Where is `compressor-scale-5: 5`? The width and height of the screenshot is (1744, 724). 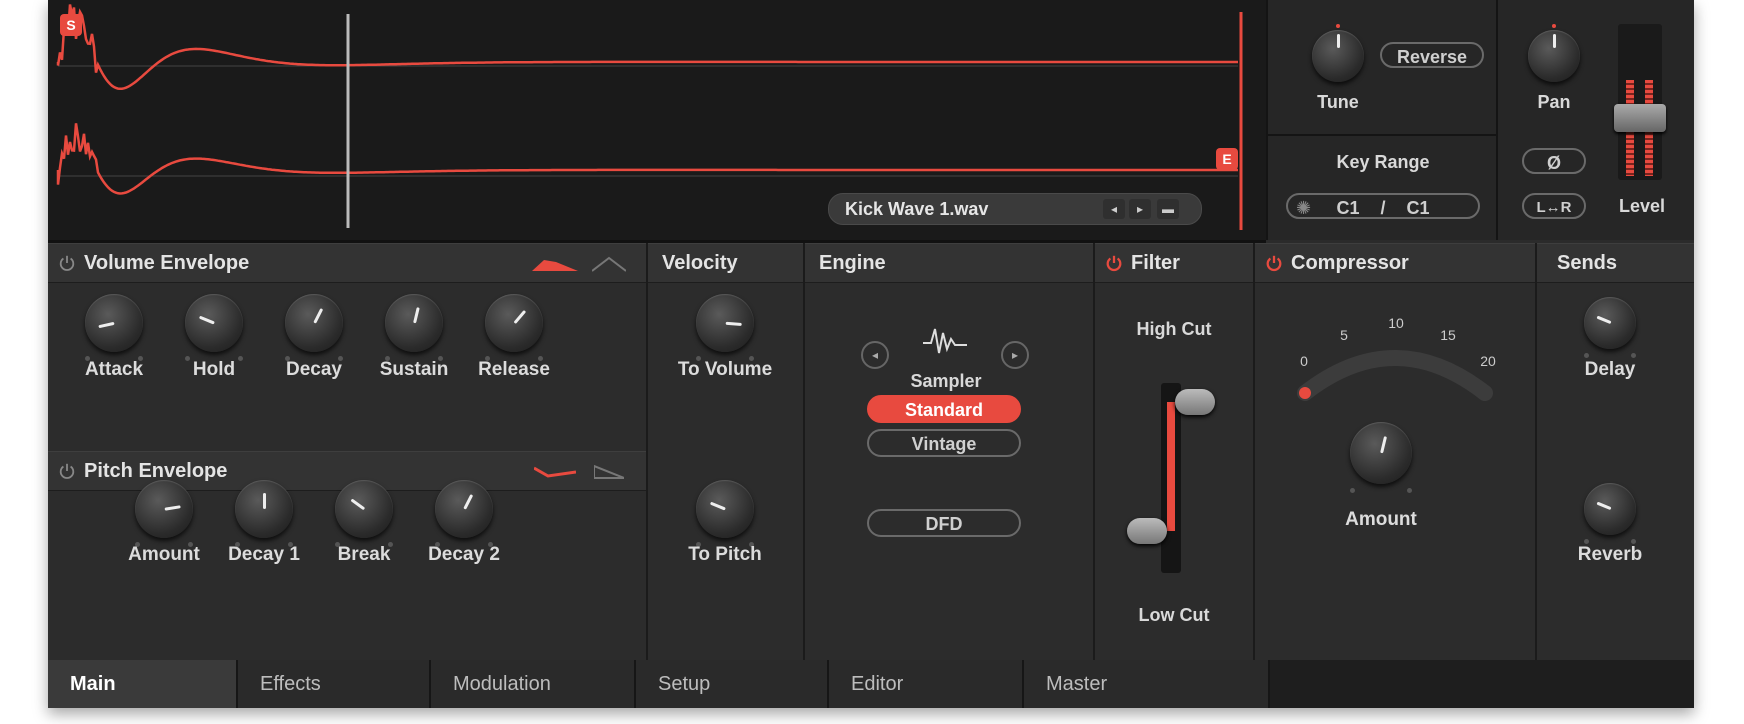 compressor-scale-5: 5 is located at coordinates (1344, 335).